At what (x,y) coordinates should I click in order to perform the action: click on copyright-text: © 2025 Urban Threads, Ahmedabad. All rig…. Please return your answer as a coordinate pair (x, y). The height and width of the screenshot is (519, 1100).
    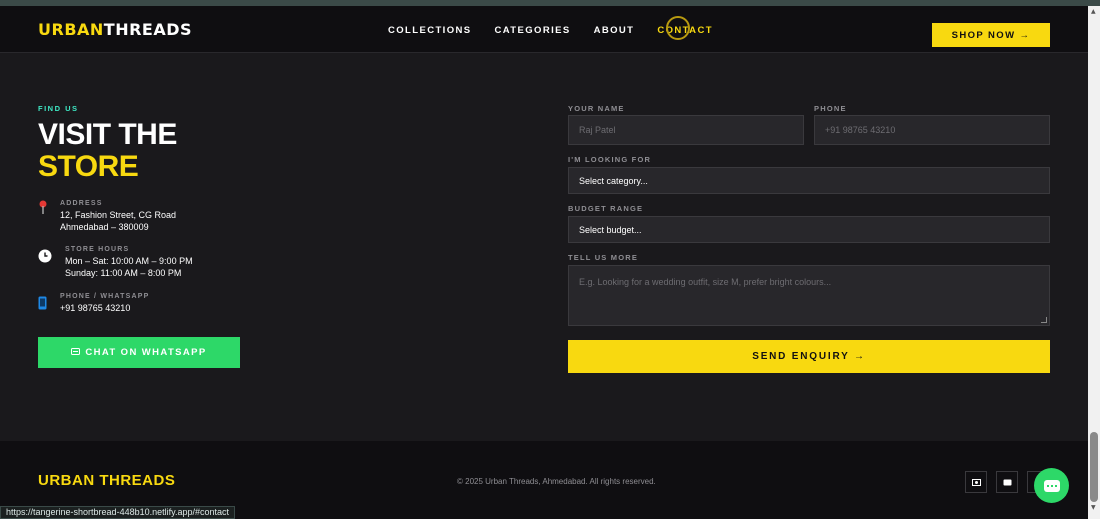
    Looking at the image, I should click on (556, 481).